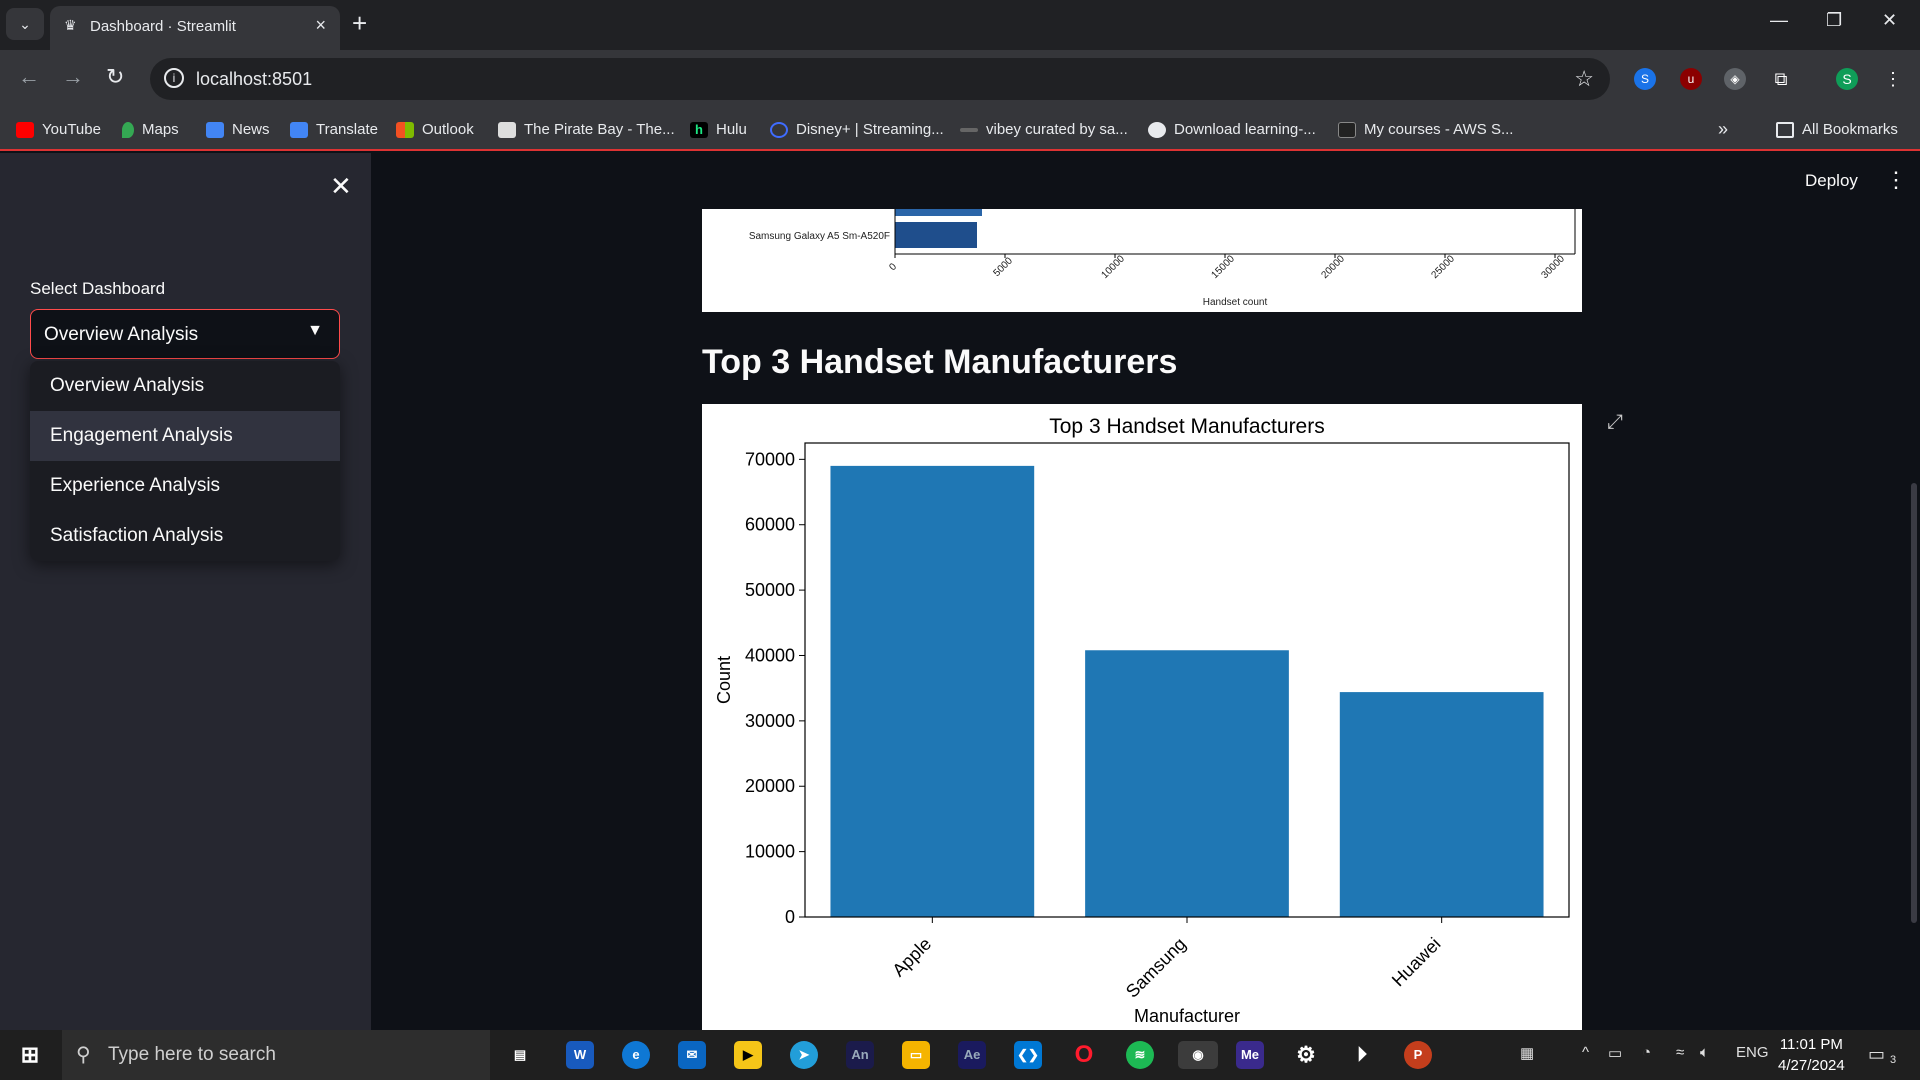  Describe the element at coordinates (770, 852) in the screenshot. I see `ytick-label: 10000` at that location.